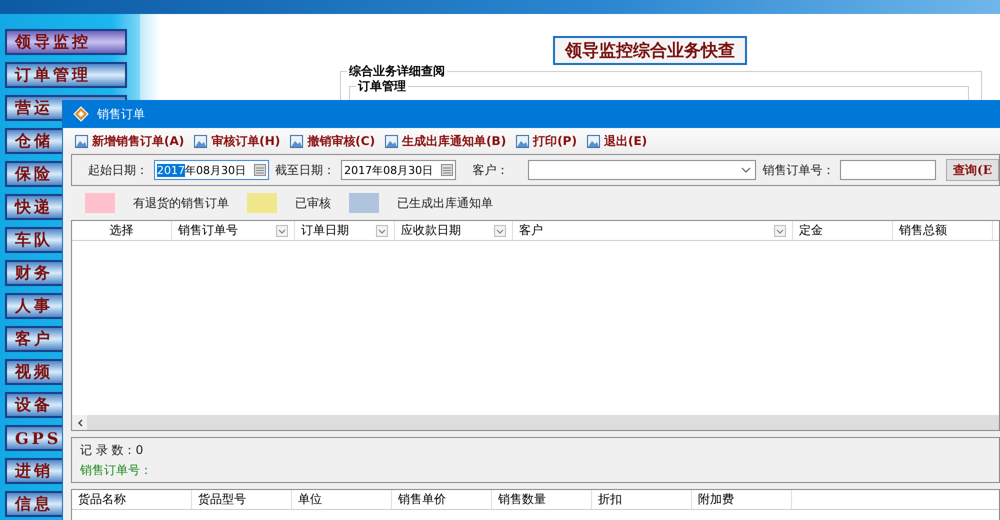 This screenshot has height=520, width=1000. I want to click on legend-label: 有退货的销售订单, so click(181, 203).